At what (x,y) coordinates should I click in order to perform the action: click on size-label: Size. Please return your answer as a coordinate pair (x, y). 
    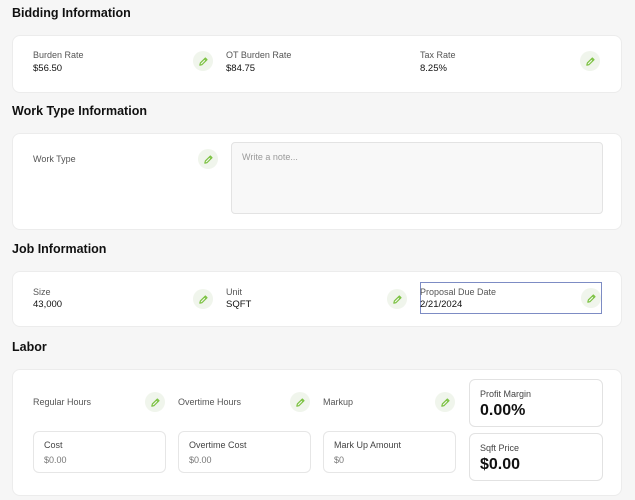
    Looking at the image, I should click on (42, 292).